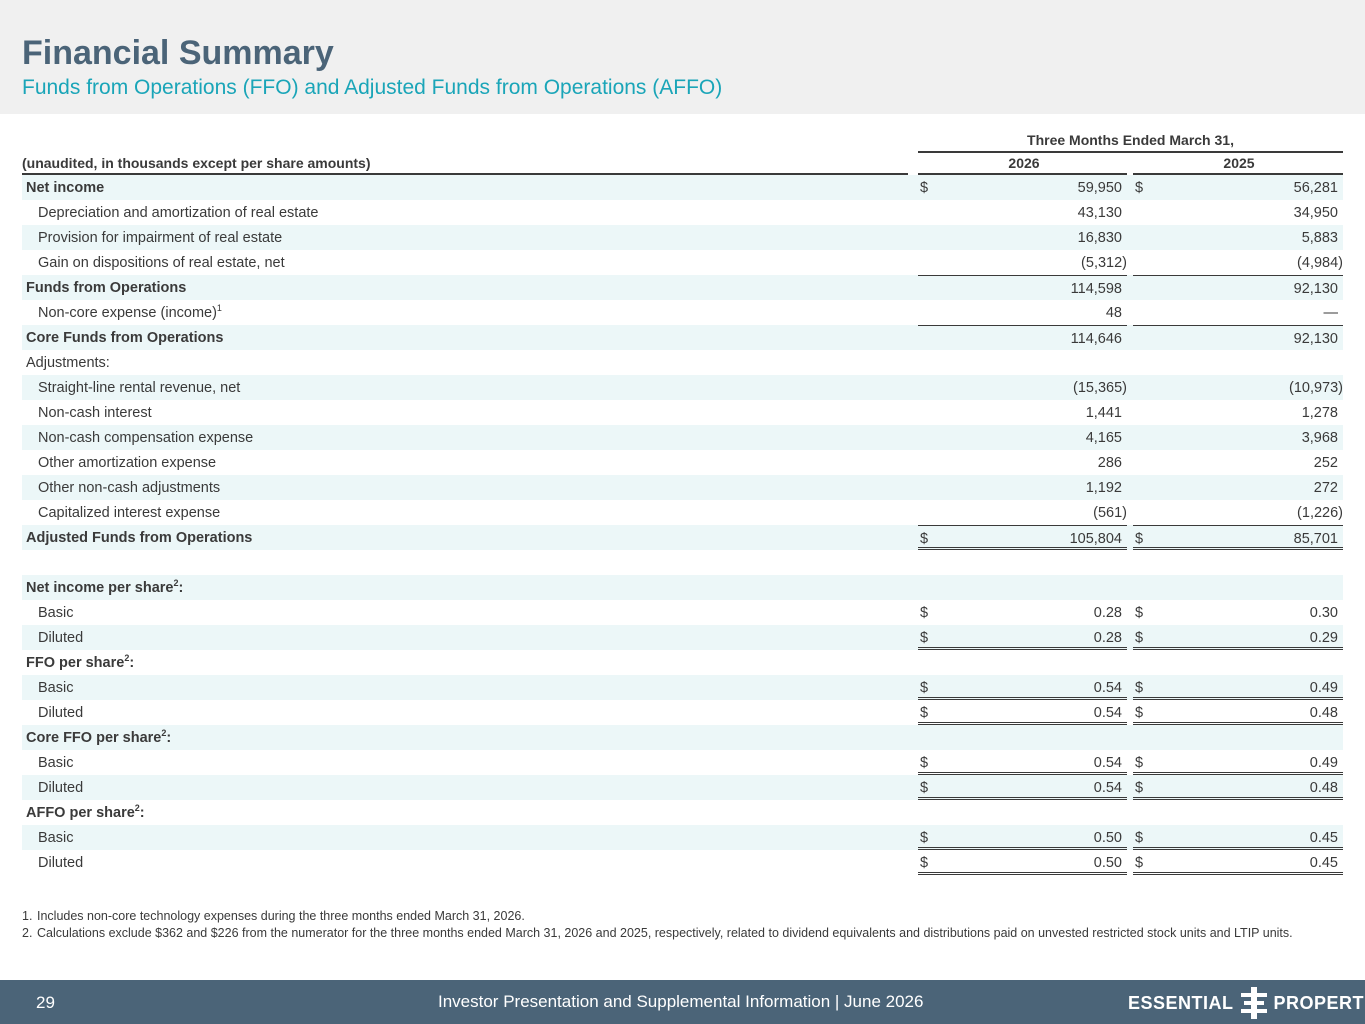 The height and width of the screenshot is (1024, 1365). What do you see at coordinates (682, 512) in the screenshot?
I see `table-row: Capitalized interest expense (561) (1,226)` at bounding box center [682, 512].